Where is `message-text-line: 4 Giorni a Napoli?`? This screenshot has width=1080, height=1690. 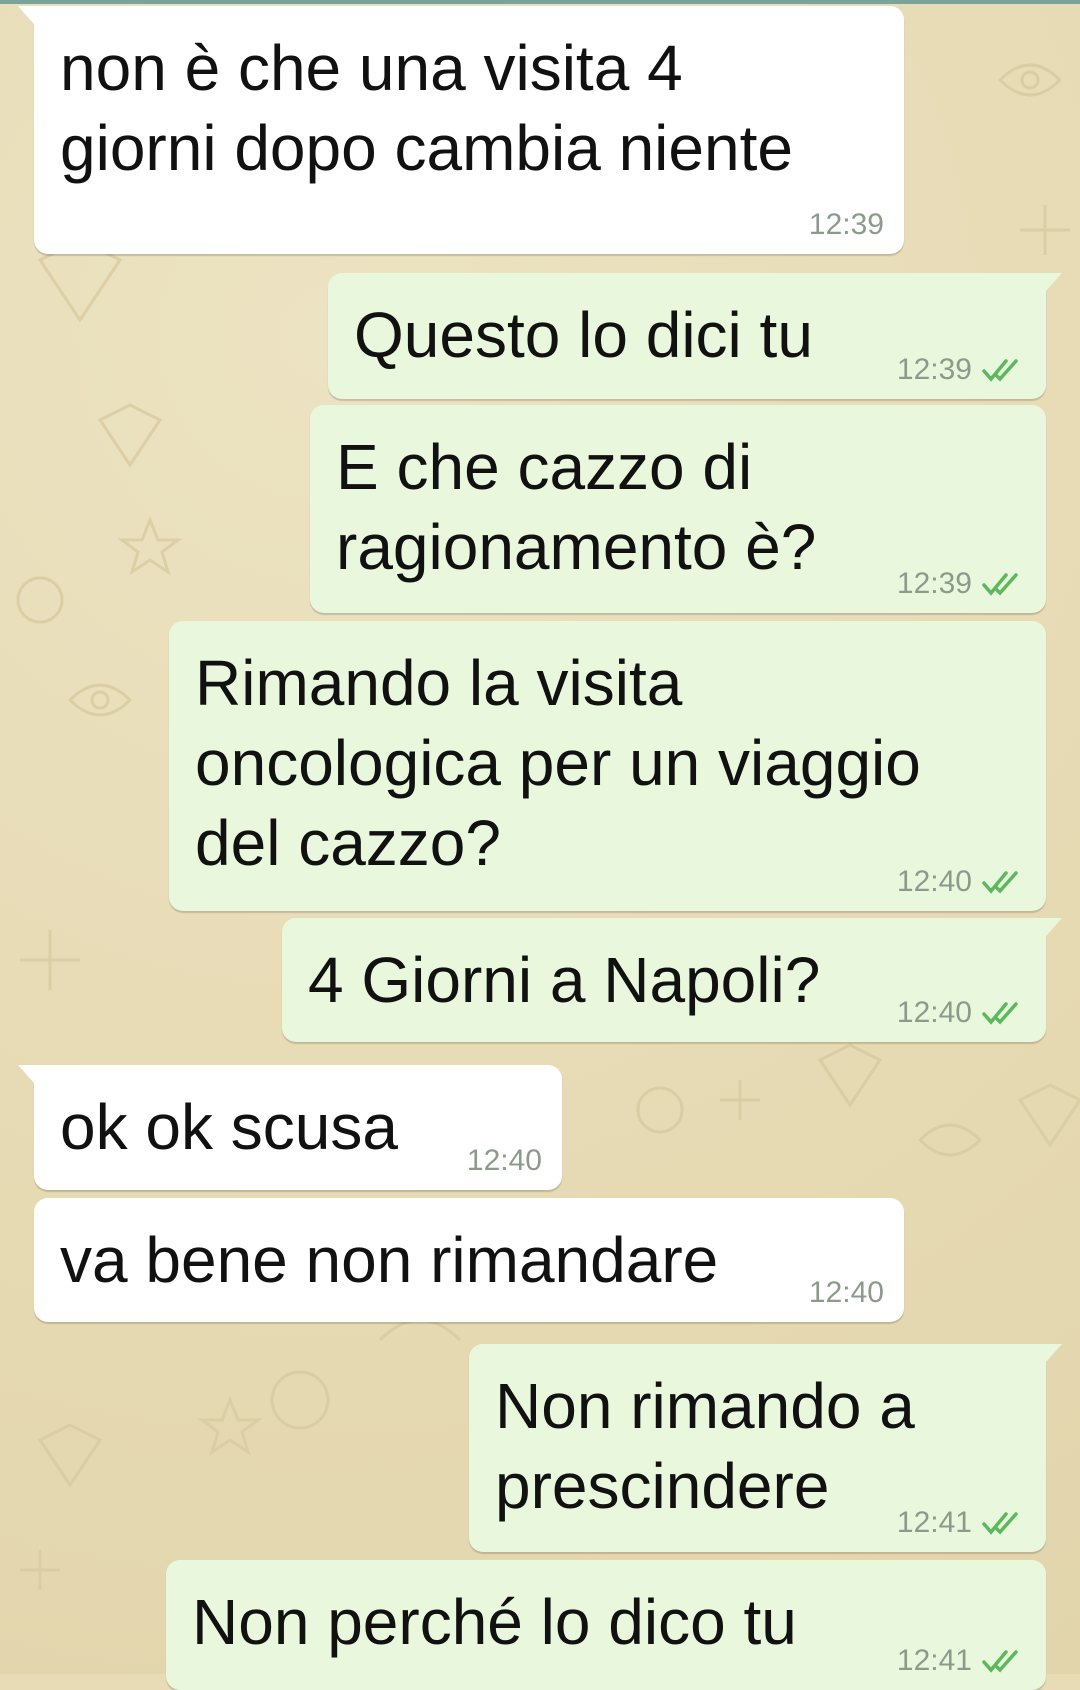 message-text-line: 4 Giorni a Napoli? is located at coordinates (564, 980).